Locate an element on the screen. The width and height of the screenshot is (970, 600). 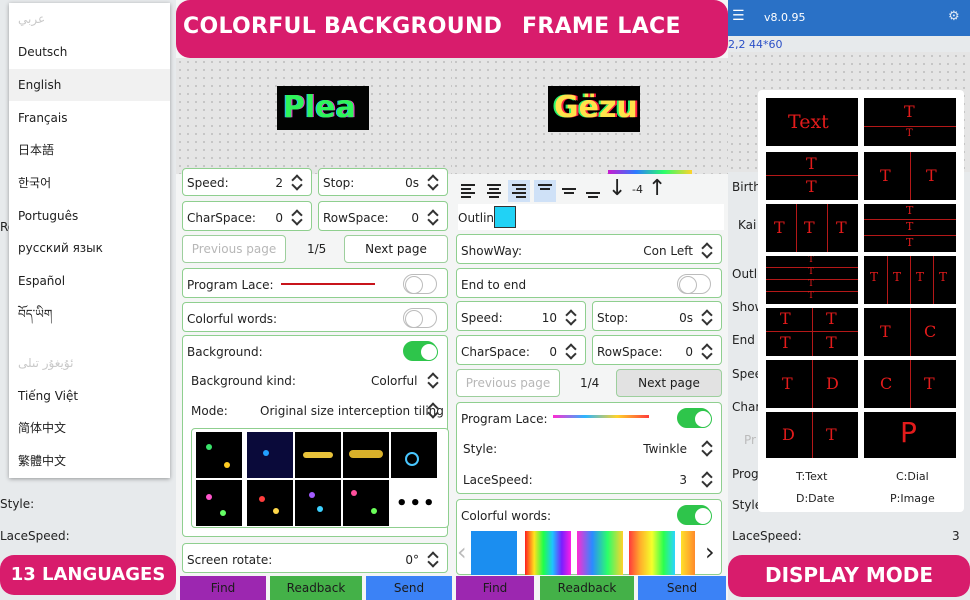
lang-item-portuguese: Português is located at coordinates (89, 216).